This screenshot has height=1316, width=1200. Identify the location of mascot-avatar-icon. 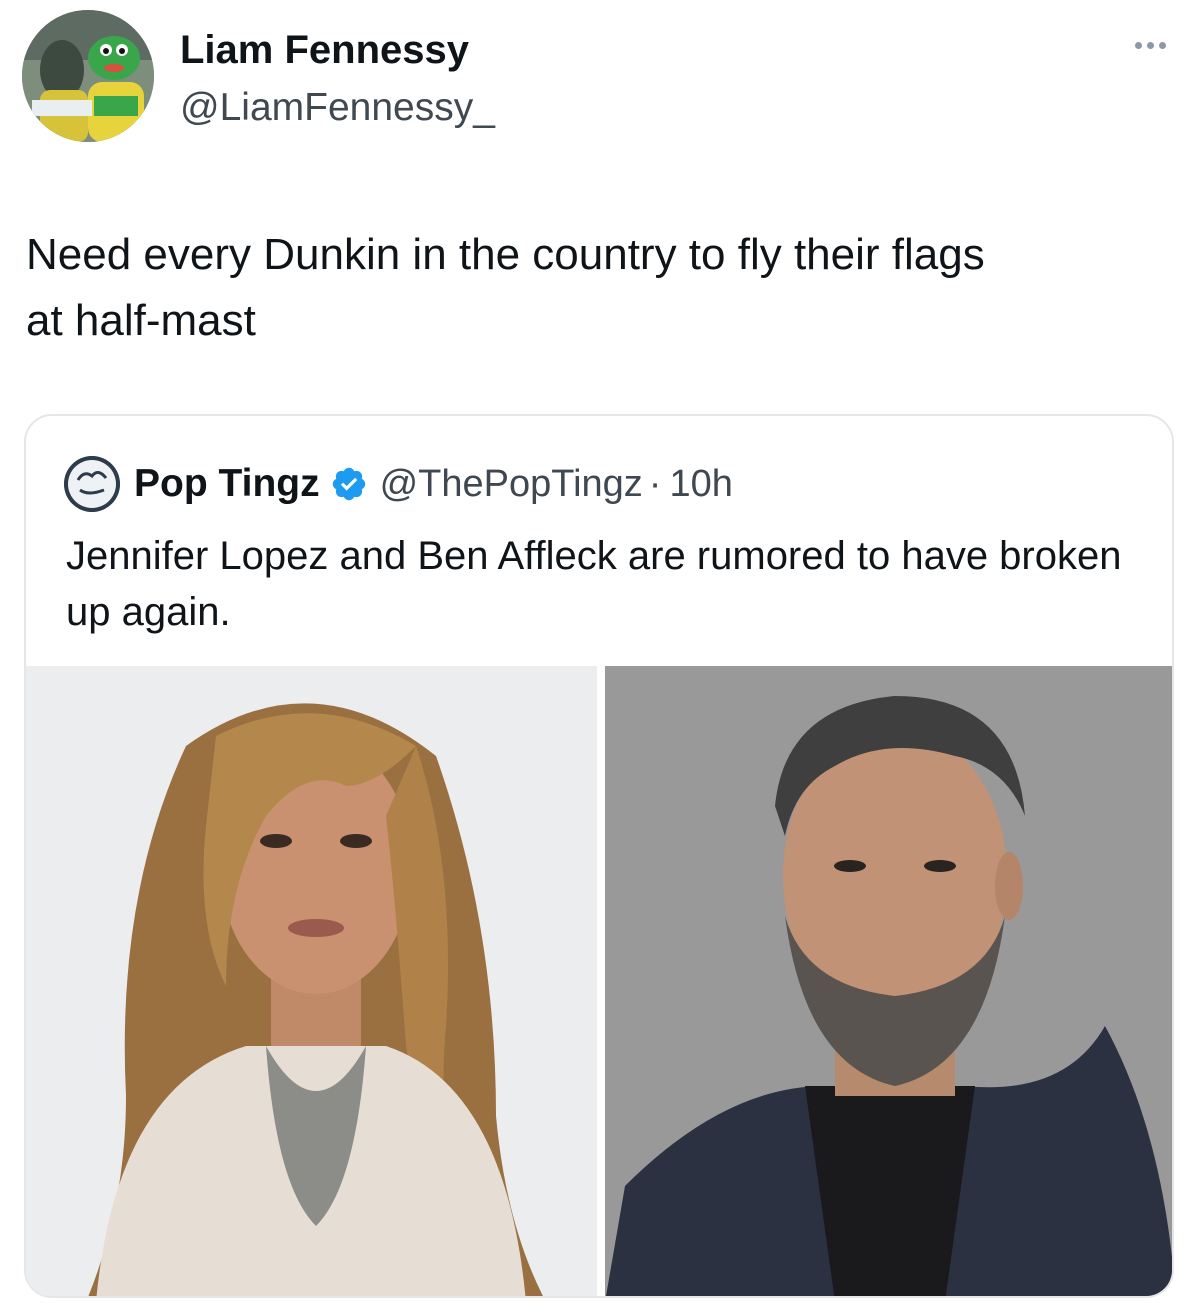
(88, 76).